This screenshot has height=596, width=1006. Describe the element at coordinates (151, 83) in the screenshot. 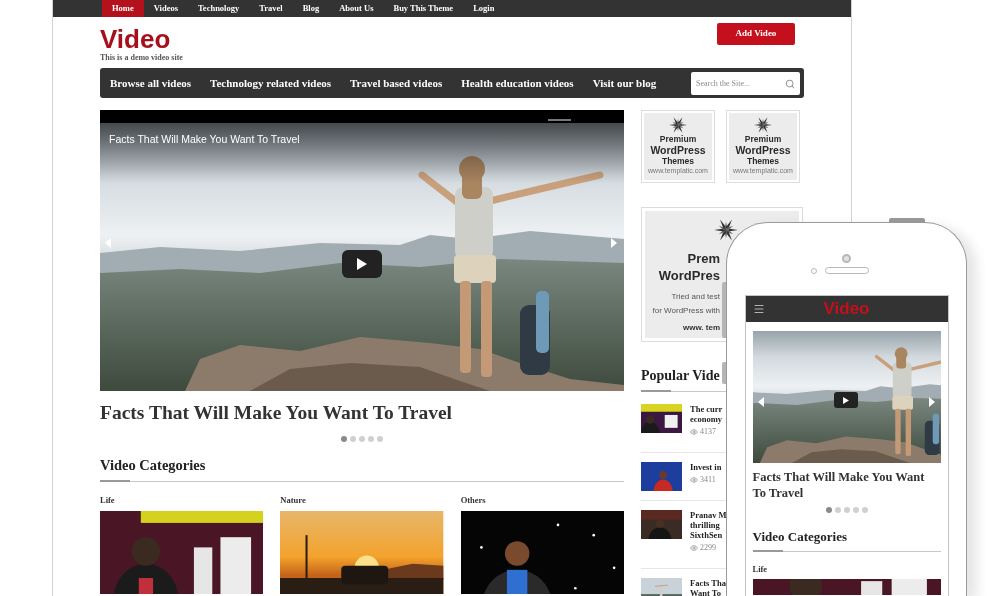

I see `main-nav-link: Browse all videos` at that location.